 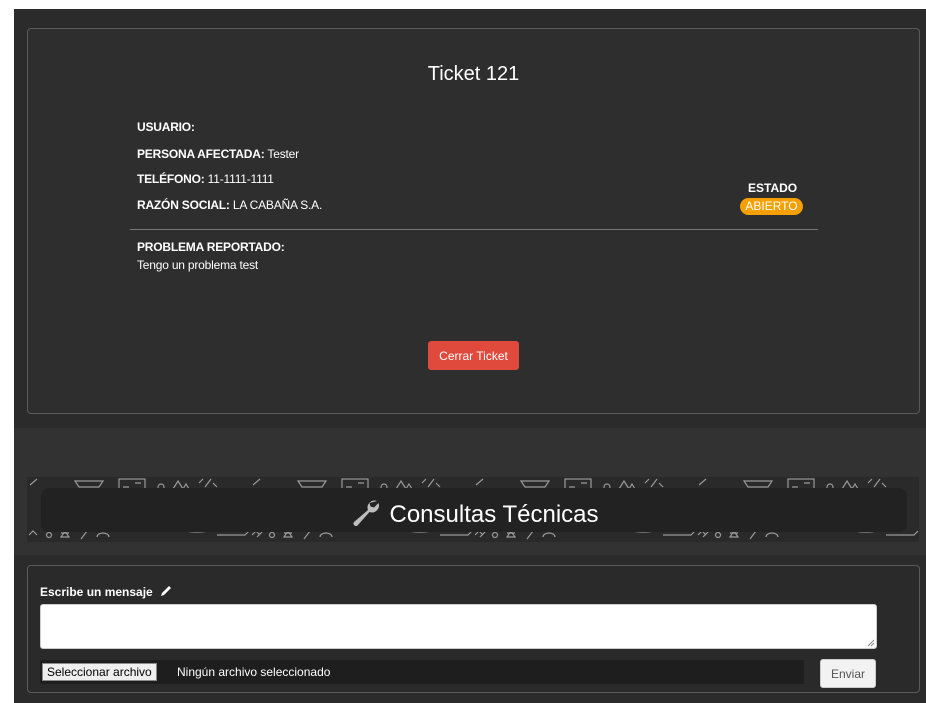 I want to click on banner-title-row: Consultas Técnicas, so click(x=474, y=513).